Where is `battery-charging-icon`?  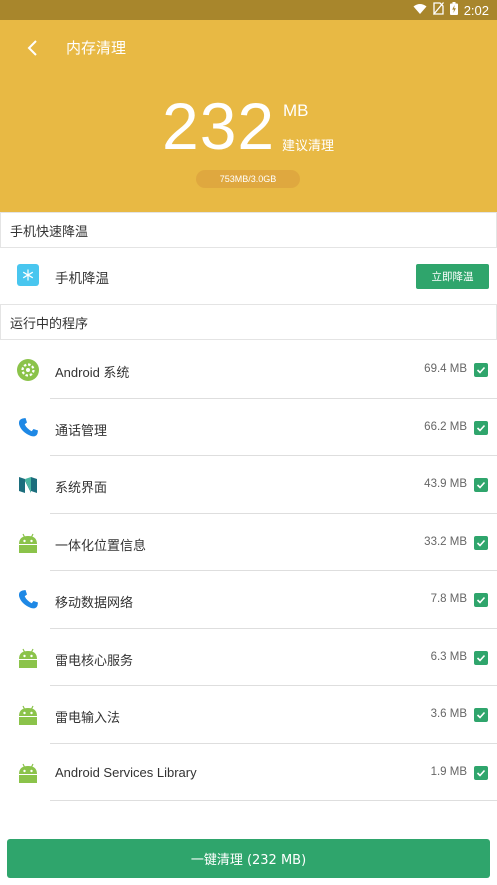 battery-charging-icon is located at coordinates (453, 10).